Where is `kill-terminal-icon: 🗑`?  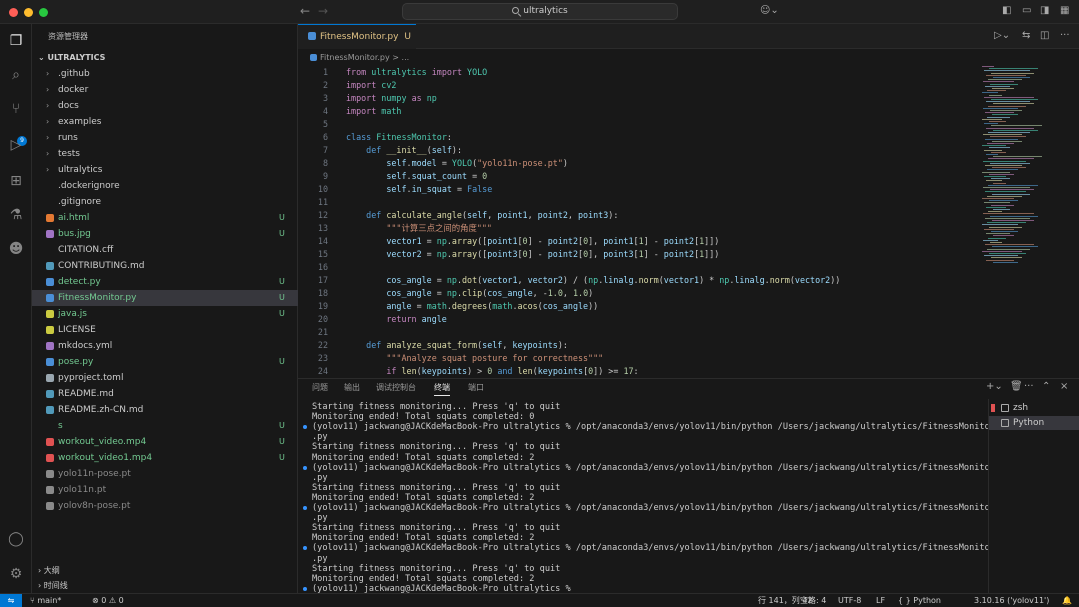
kill-terminal-icon: 🗑 is located at coordinates (1016, 386).